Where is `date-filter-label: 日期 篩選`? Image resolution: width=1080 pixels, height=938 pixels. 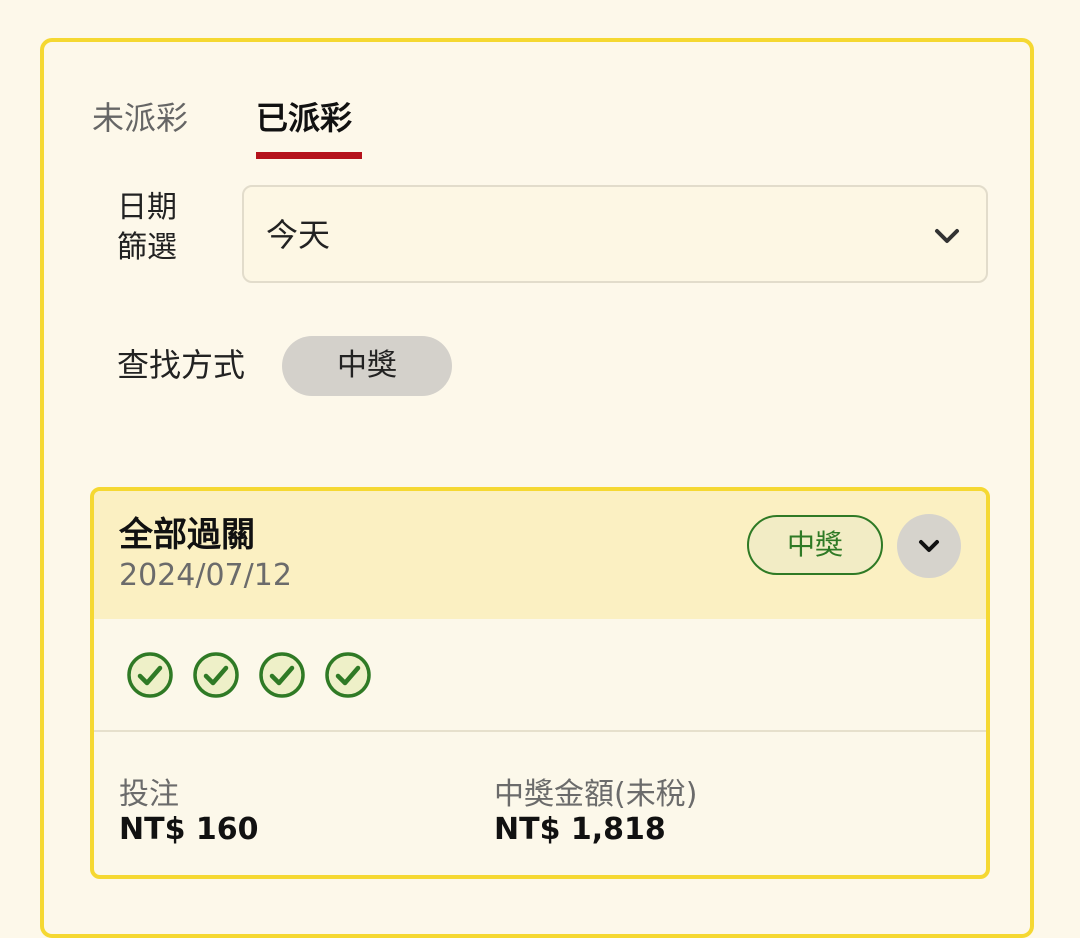
date-filter-label: 日期 篩選 is located at coordinates (147, 228).